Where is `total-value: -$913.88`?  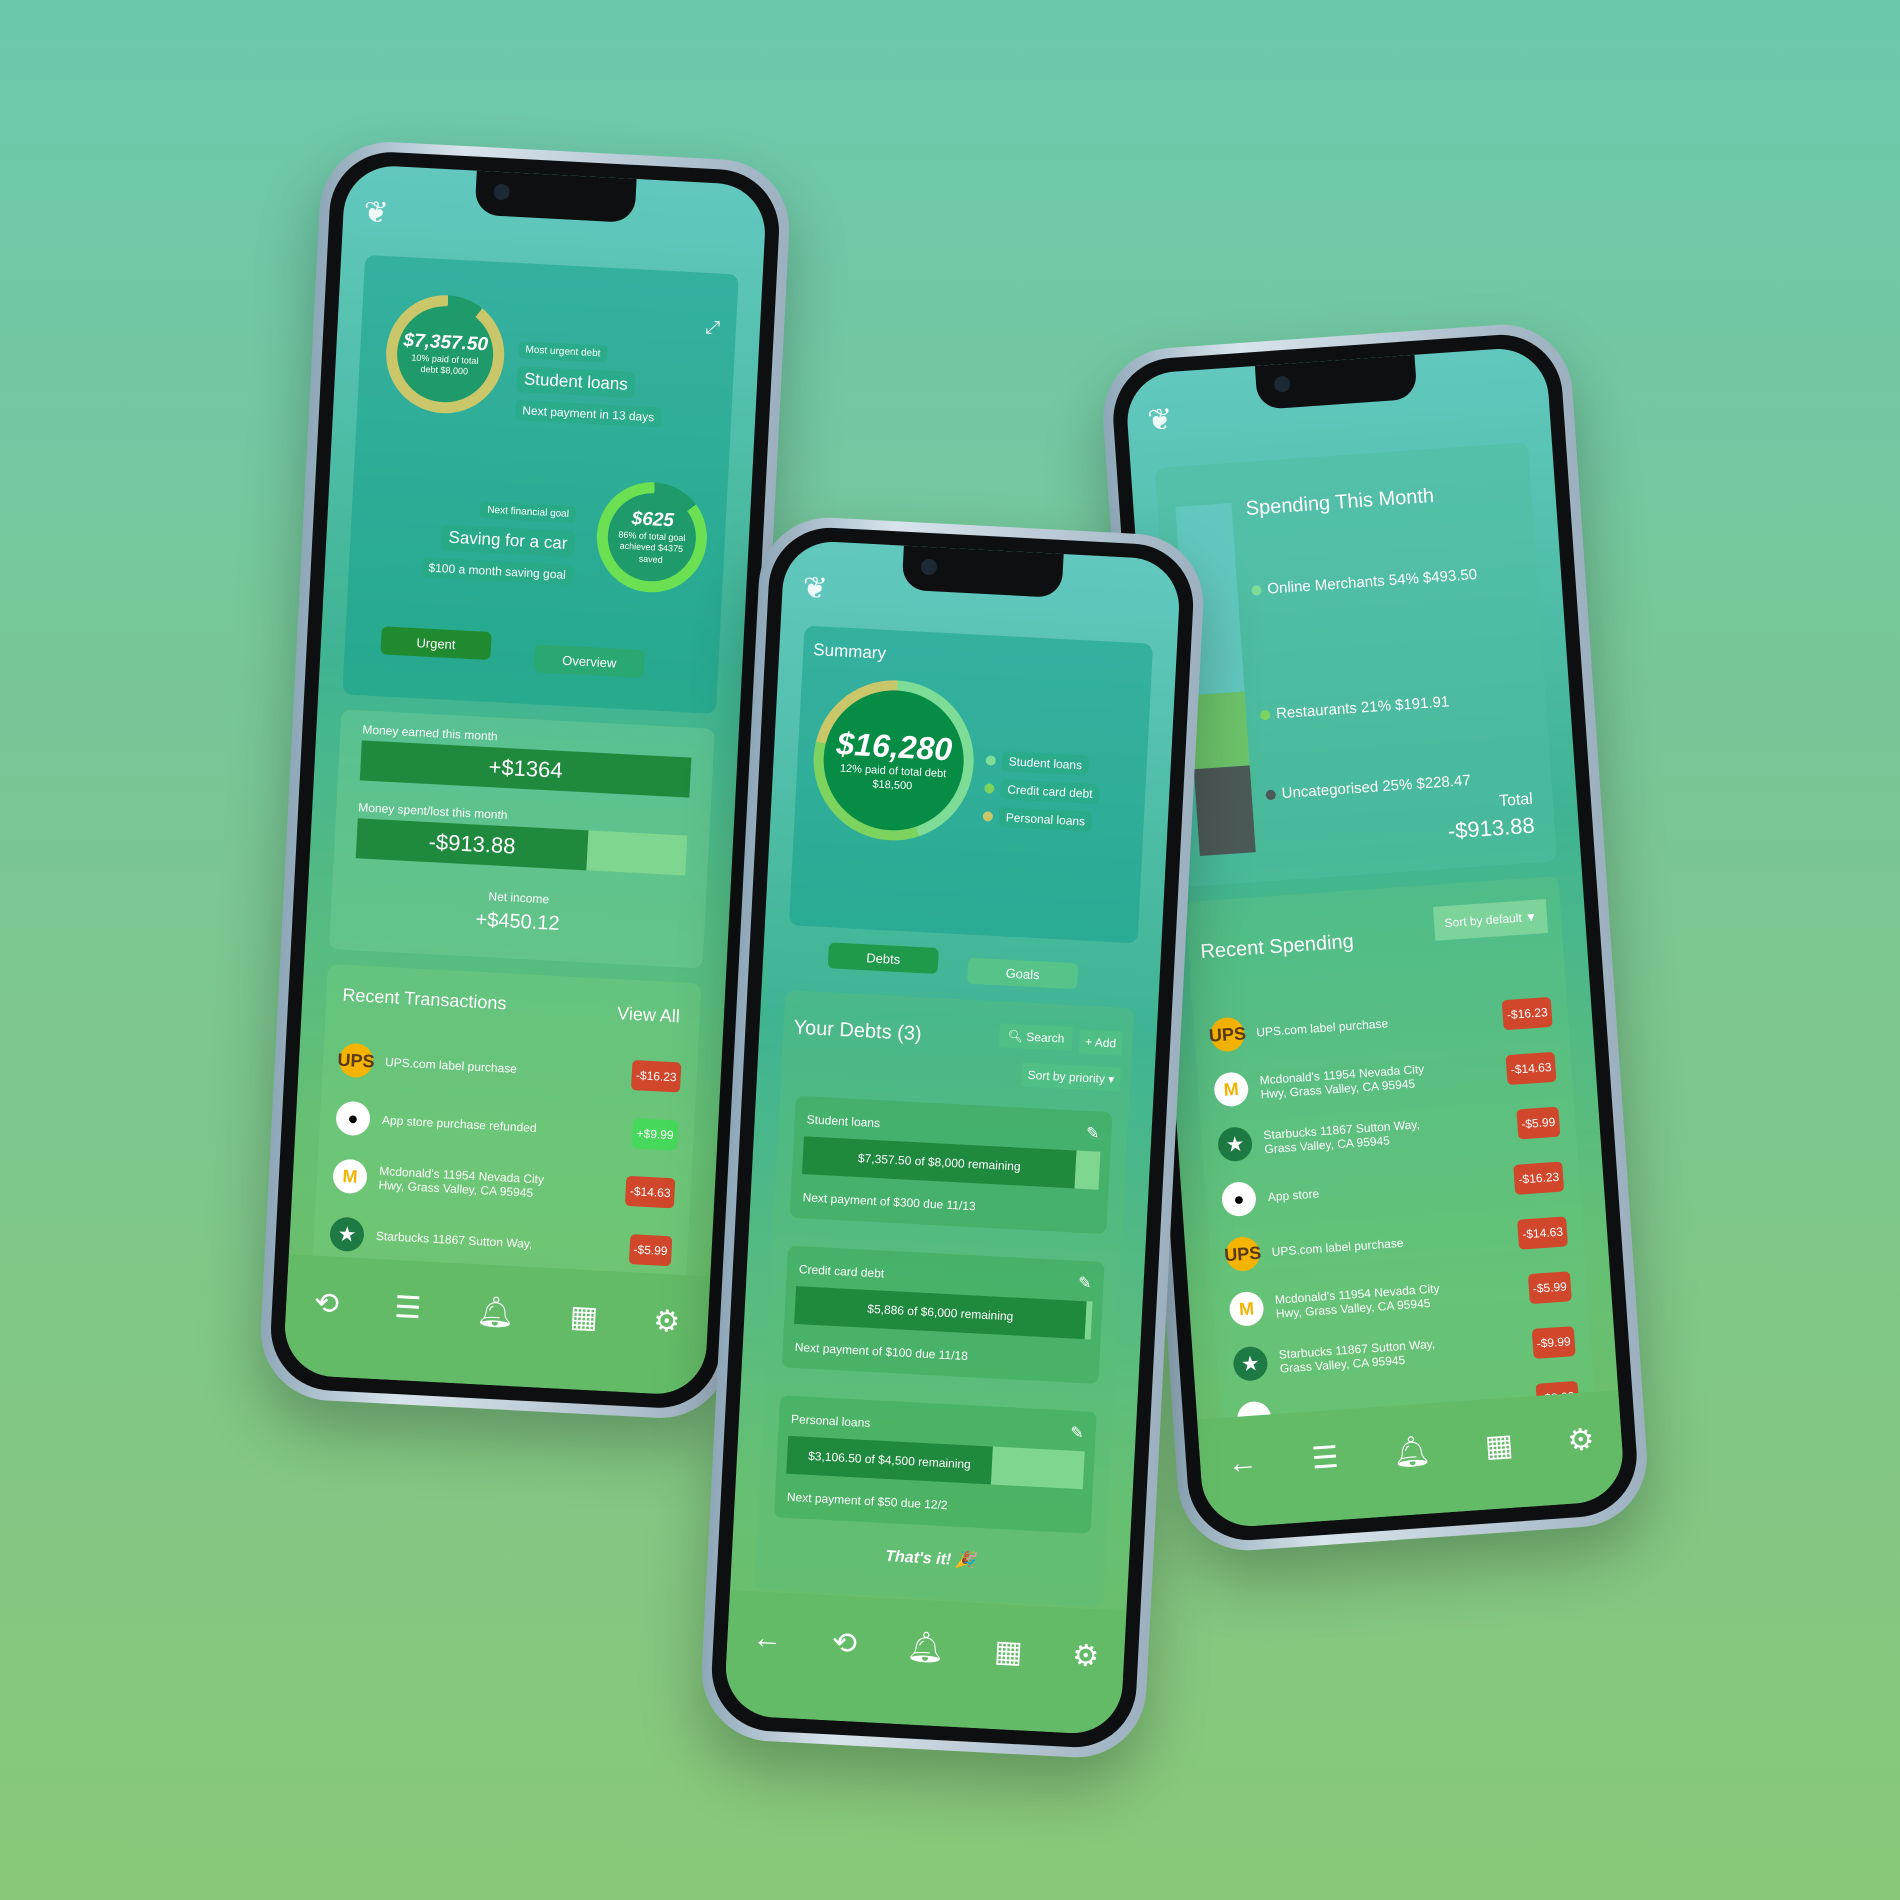
total-value: -$913.88 is located at coordinates (1491, 828).